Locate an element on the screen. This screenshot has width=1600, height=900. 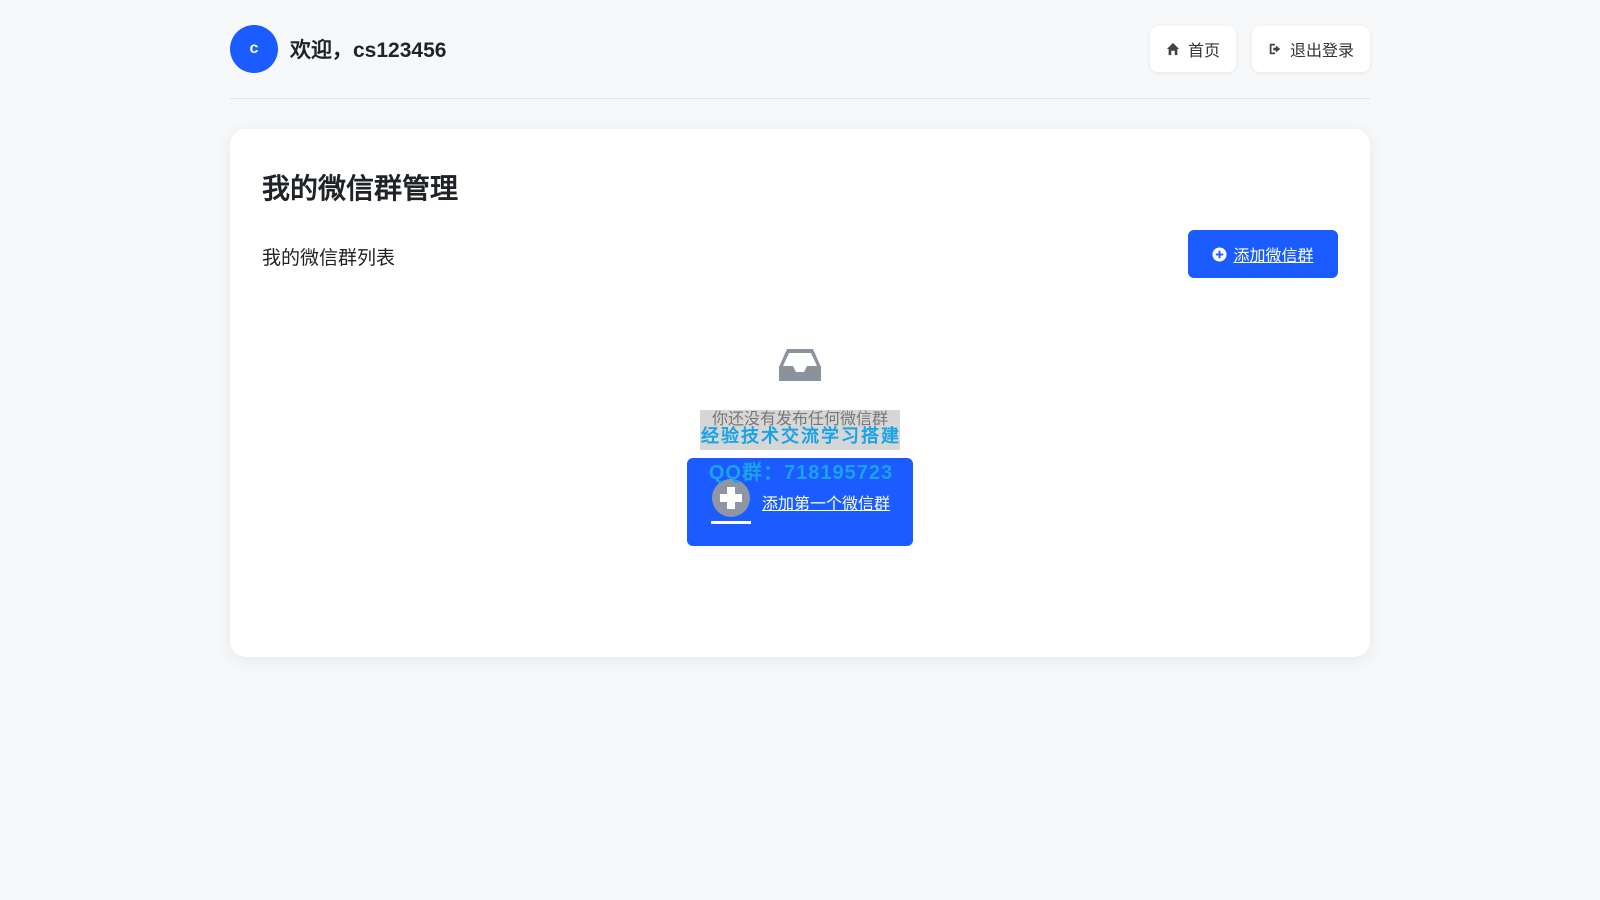
plus-icon-wrap is located at coordinates (731, 502).